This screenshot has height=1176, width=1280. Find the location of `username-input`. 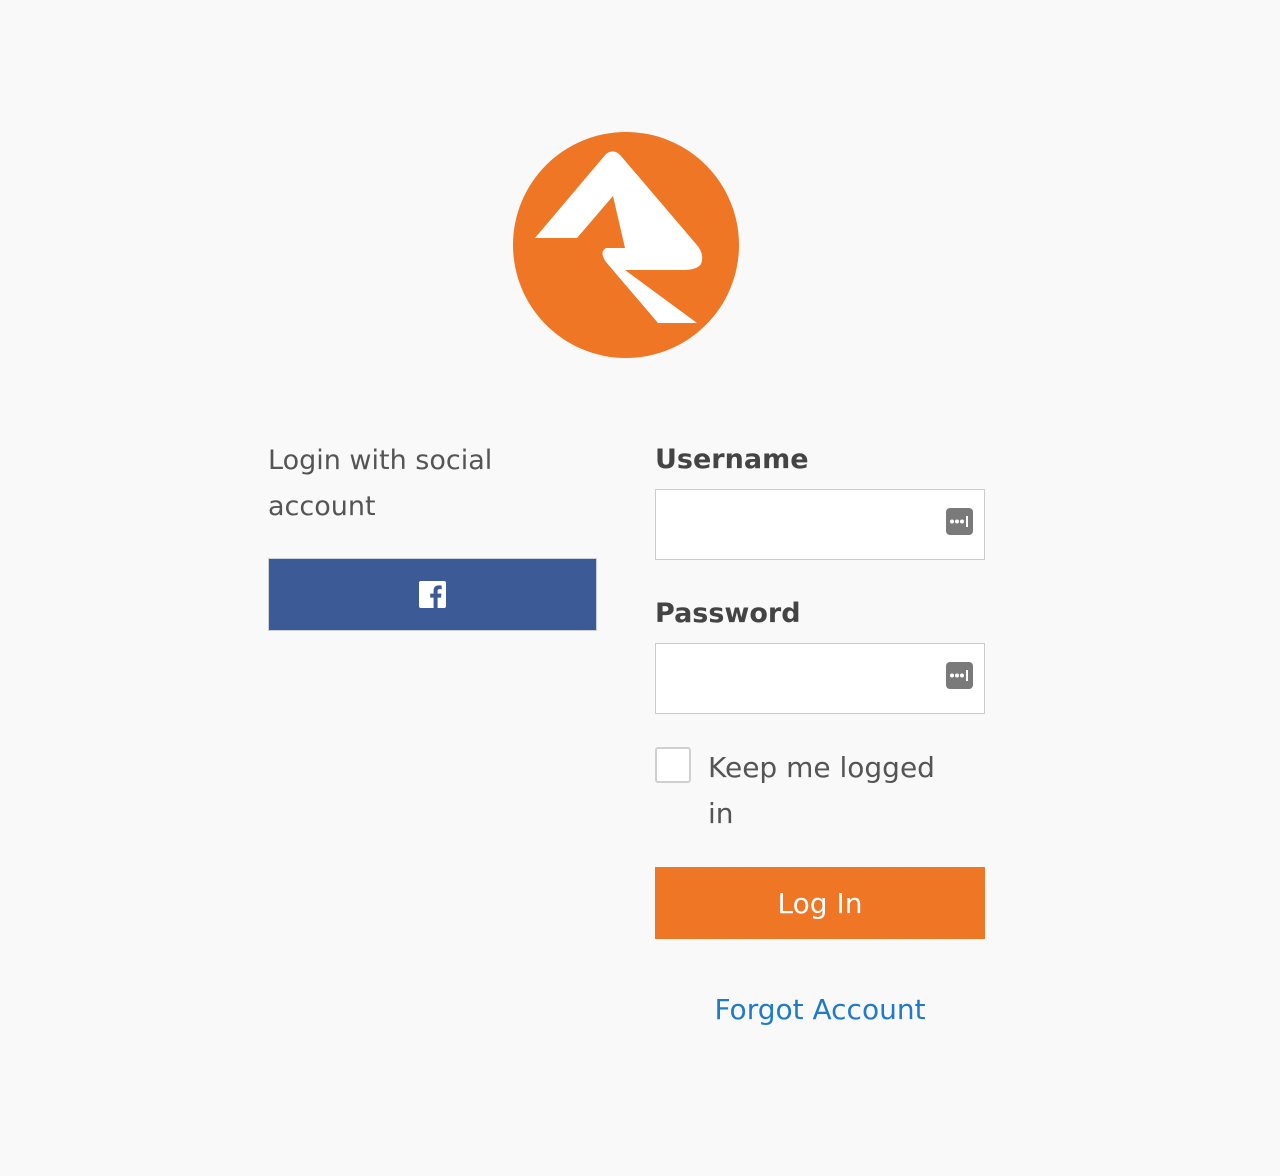

username-input is located at coordinates (820, 524).